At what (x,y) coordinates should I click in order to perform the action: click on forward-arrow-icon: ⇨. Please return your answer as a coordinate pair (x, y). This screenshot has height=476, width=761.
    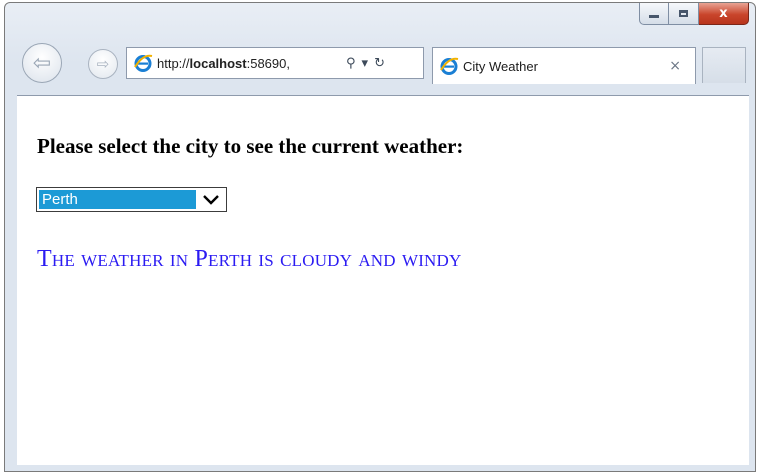
    Looking at the image, I should click on (103, 64).